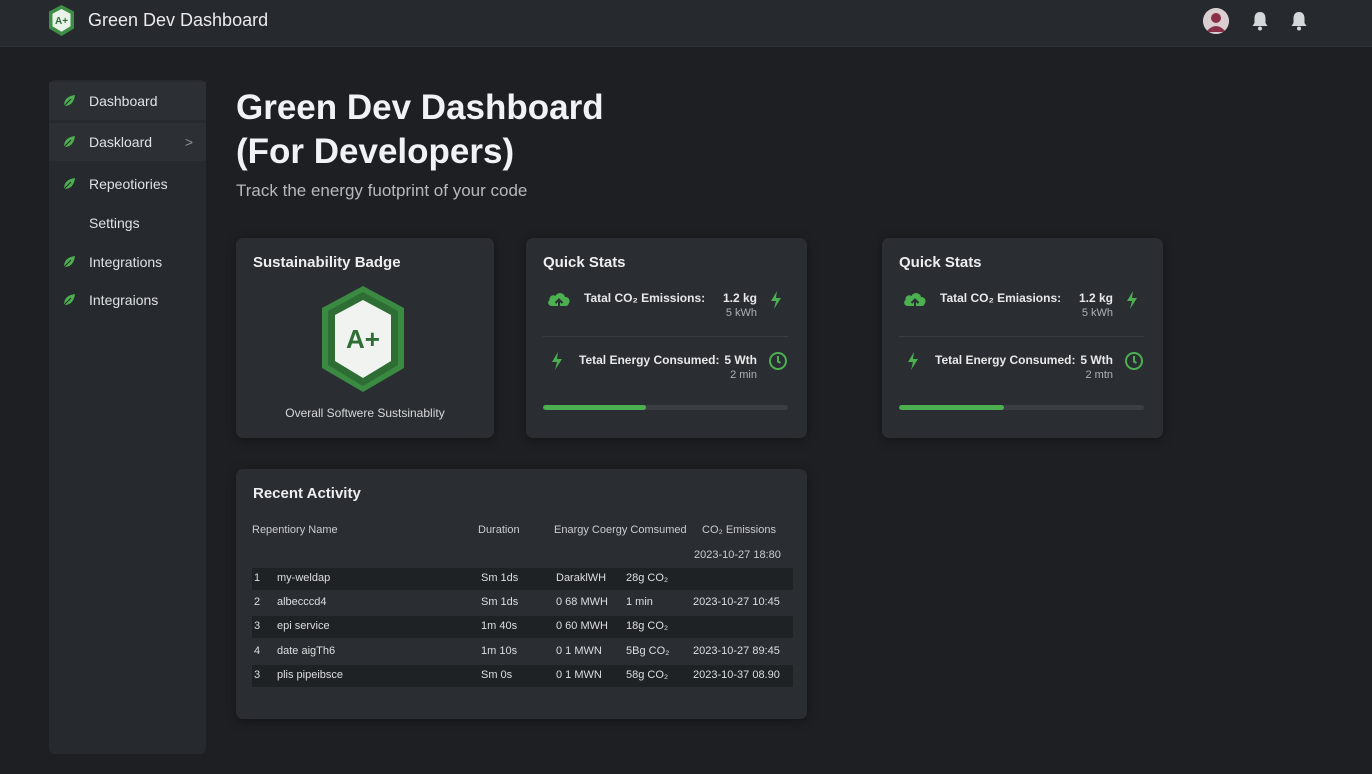  What do you see at coordinates (306, 651) in the screenshot?
I see `repo-name: date aigTh6` at bounding box center [306, 651].